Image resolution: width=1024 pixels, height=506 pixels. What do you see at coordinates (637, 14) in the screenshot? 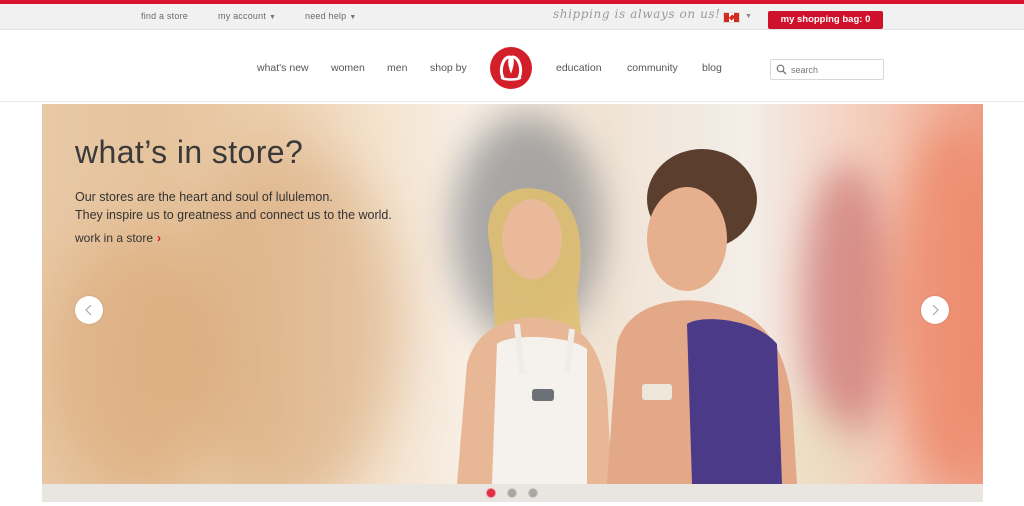
I see `shipping-note: shipping is always on us!` at bounding box center [637, 14].